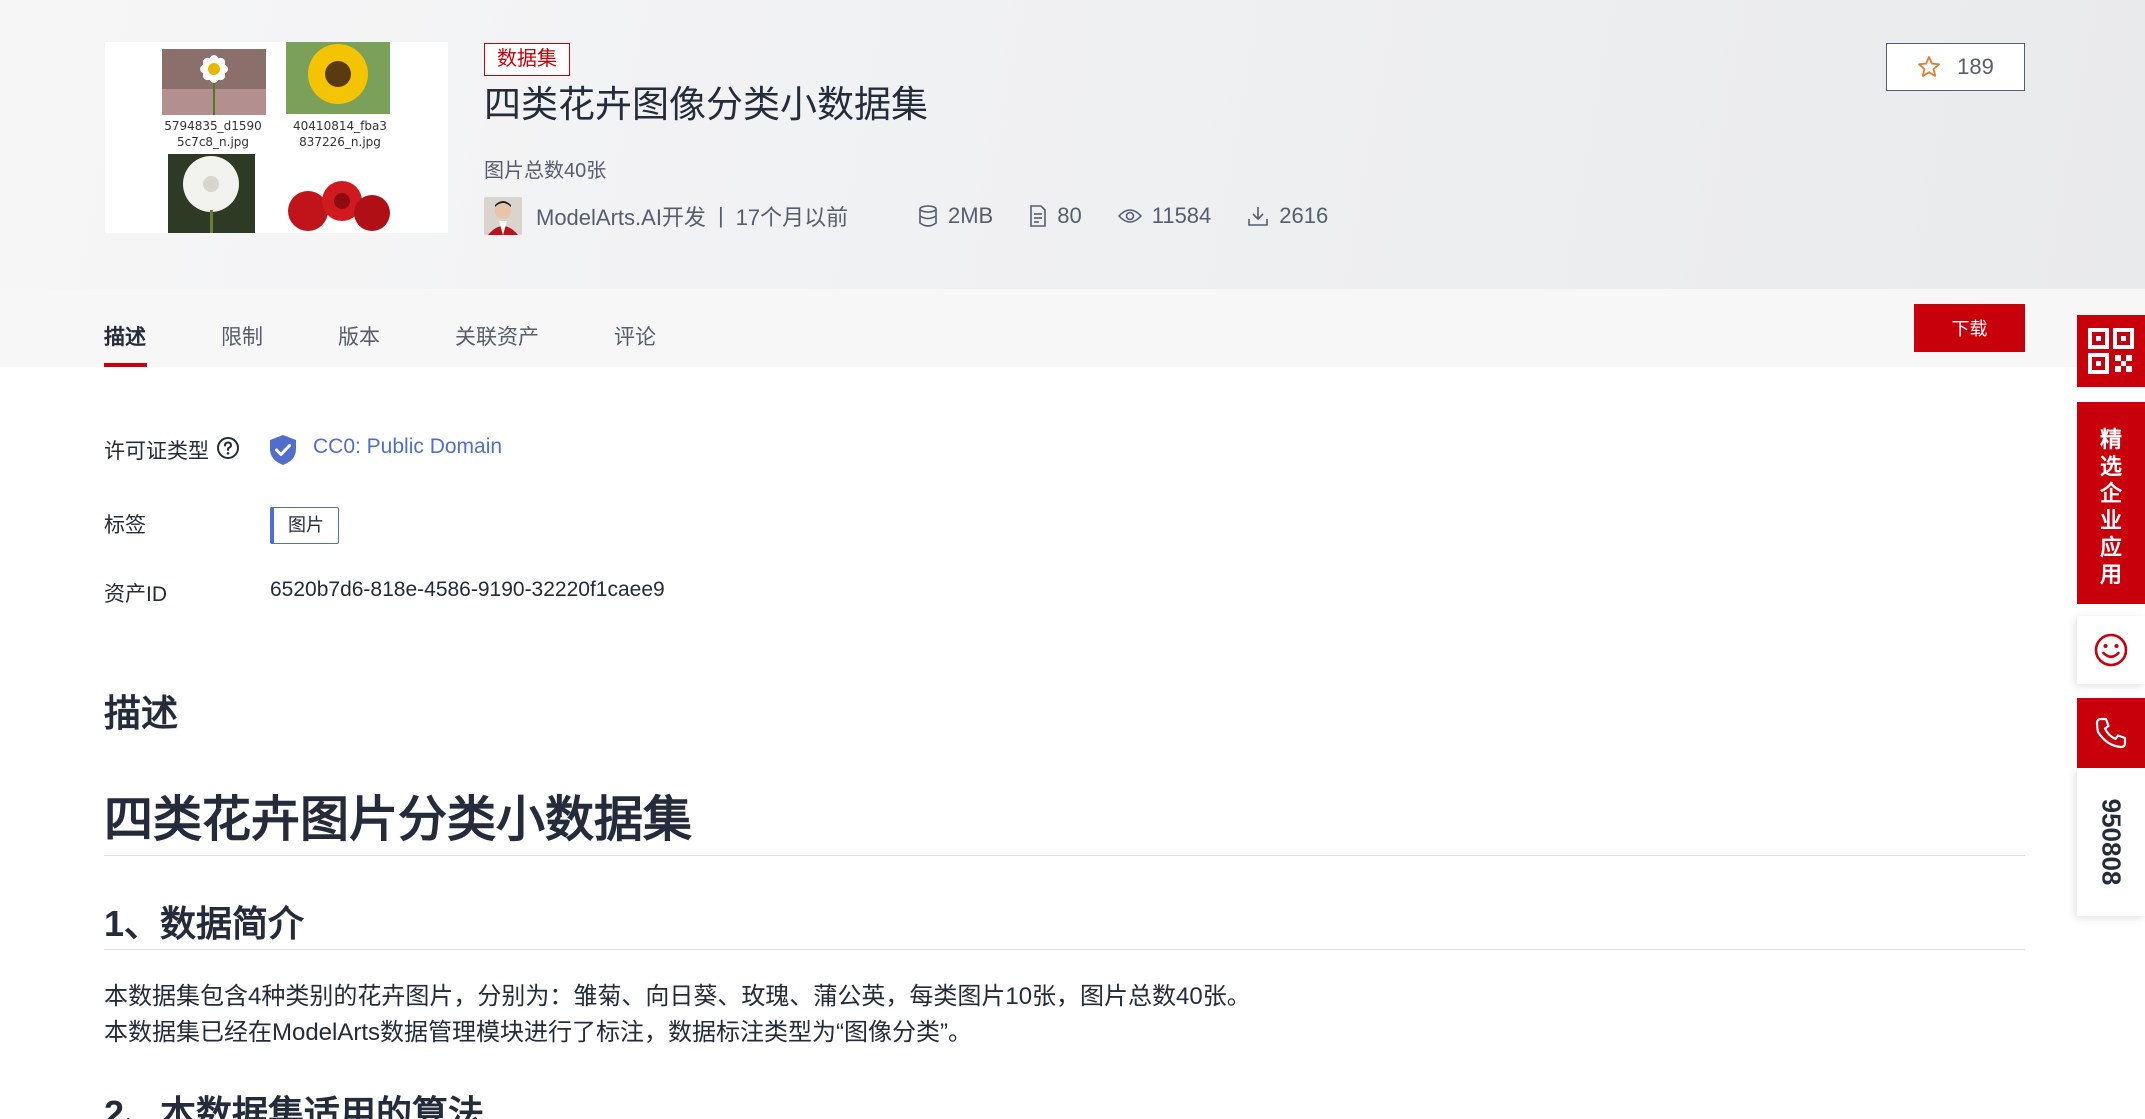 This screenshot has width=2145, height=1119. I want to click on author-avatar, so click(503, 216).